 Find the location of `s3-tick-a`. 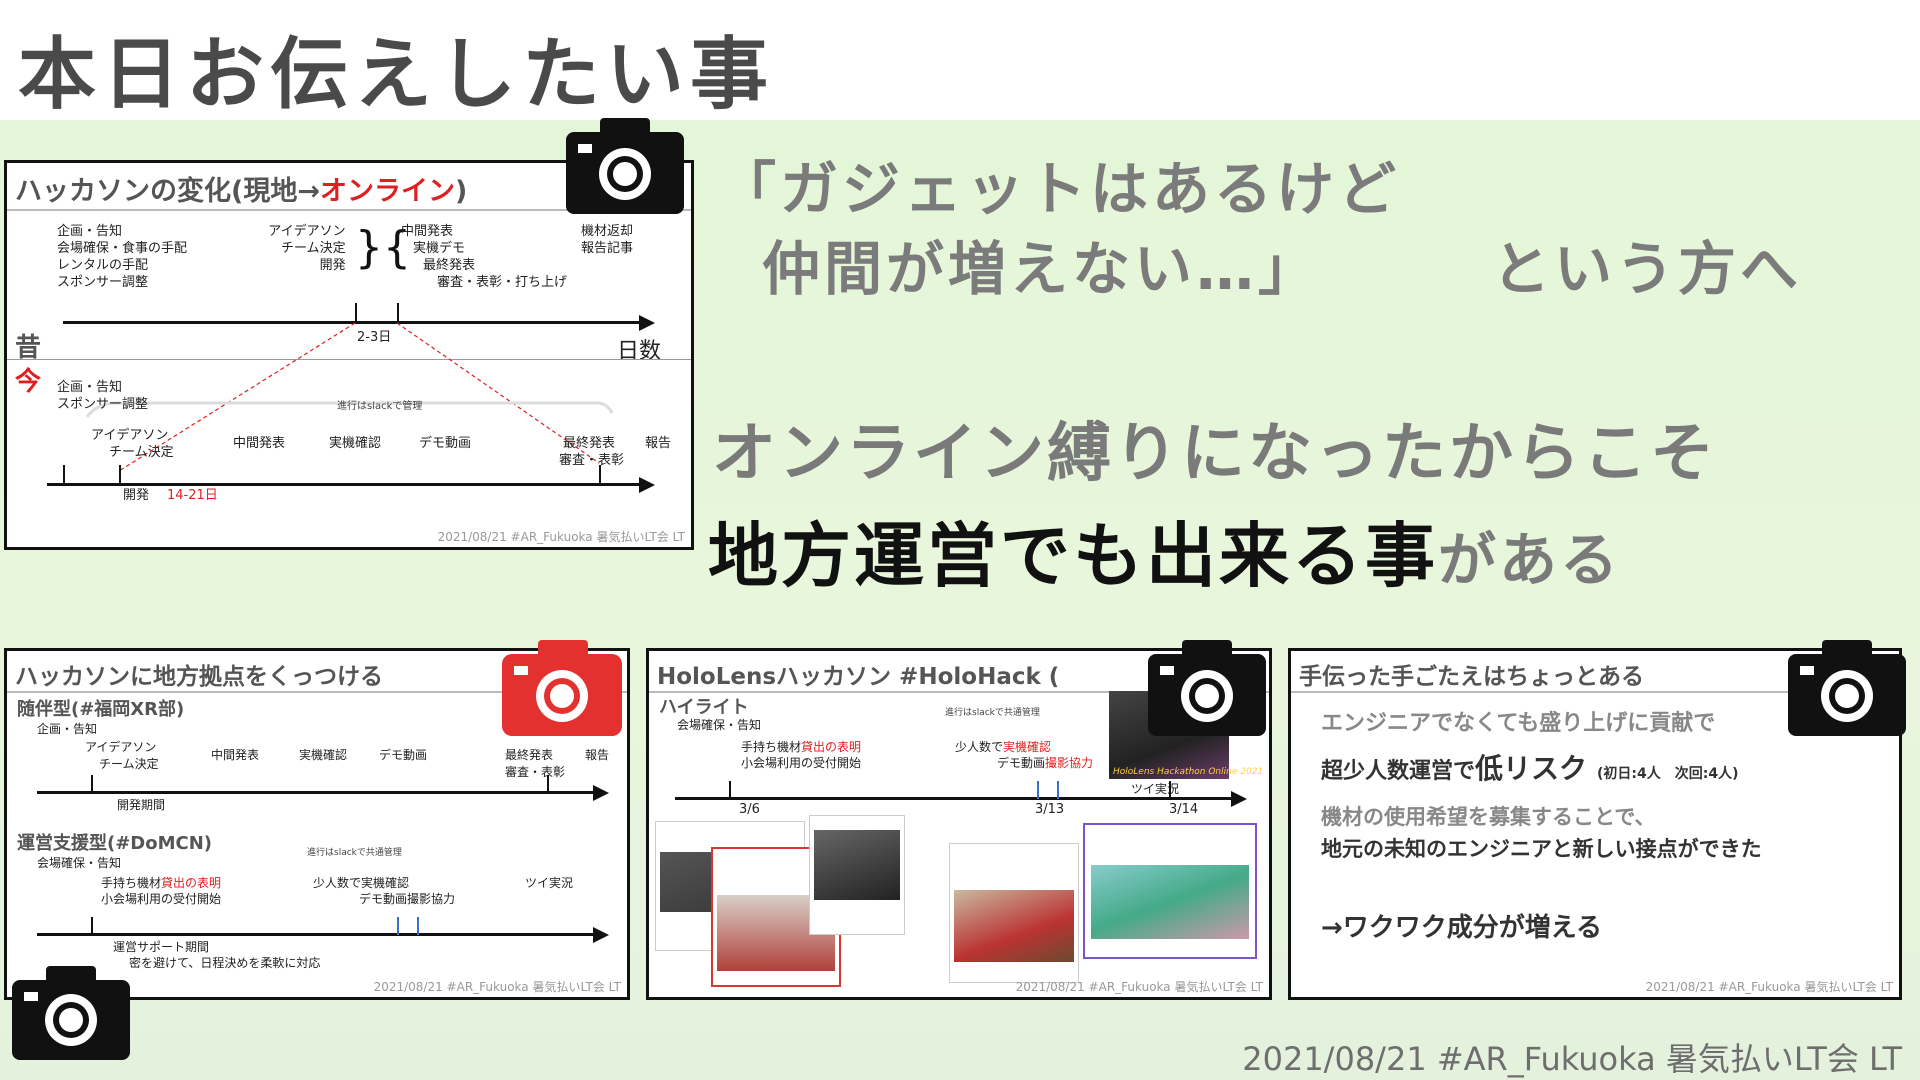

s3-tick-a is located at coordinates (730, 790).